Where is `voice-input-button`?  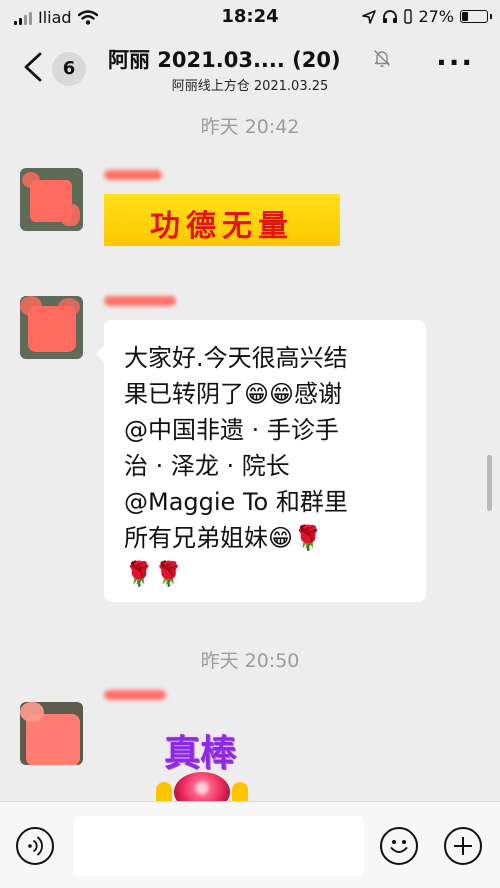 voice-input-button is located at coordinates (35, 846).